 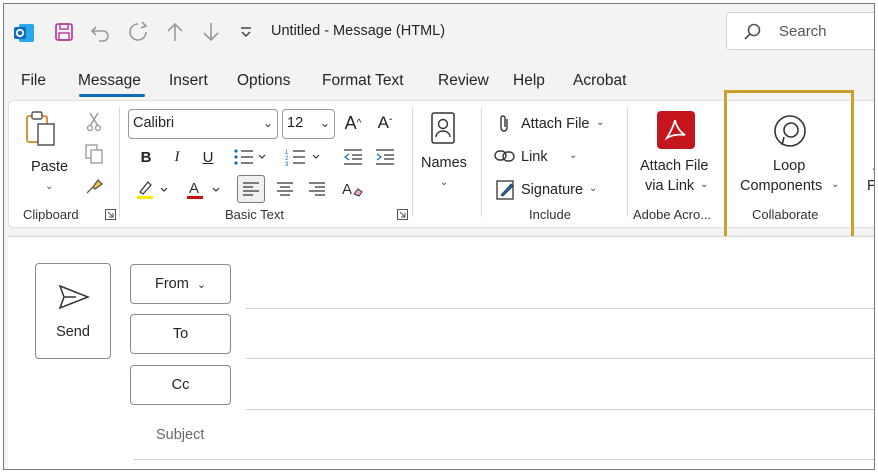 I want to click on cc-button: Cc, so click(x=180, y=385).